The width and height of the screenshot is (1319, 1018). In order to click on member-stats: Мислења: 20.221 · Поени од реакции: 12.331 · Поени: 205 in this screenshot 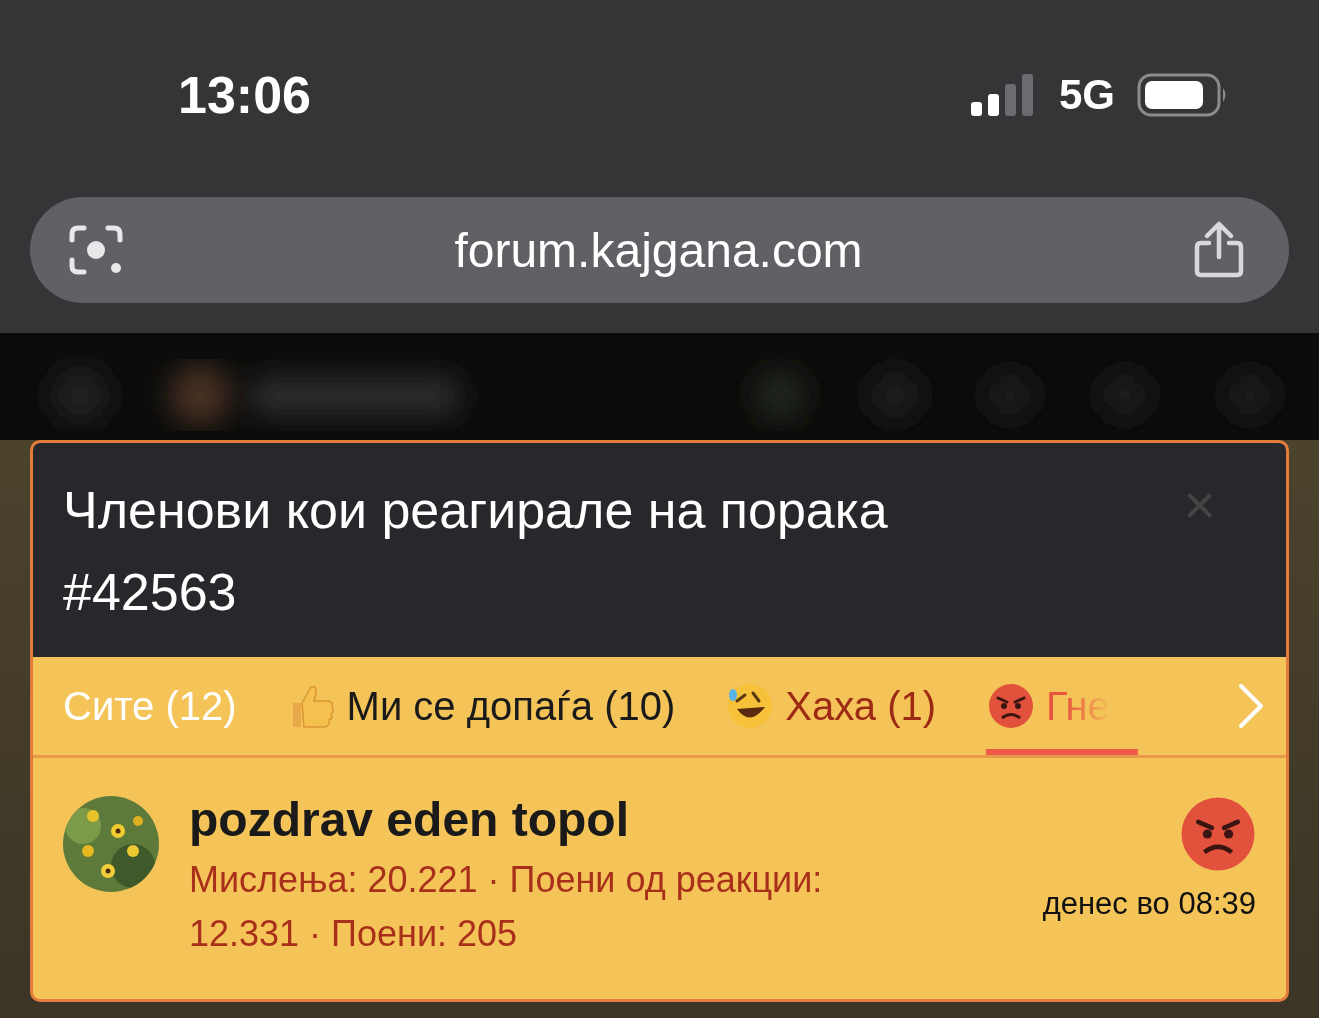, I will do `click(506, 907)`.